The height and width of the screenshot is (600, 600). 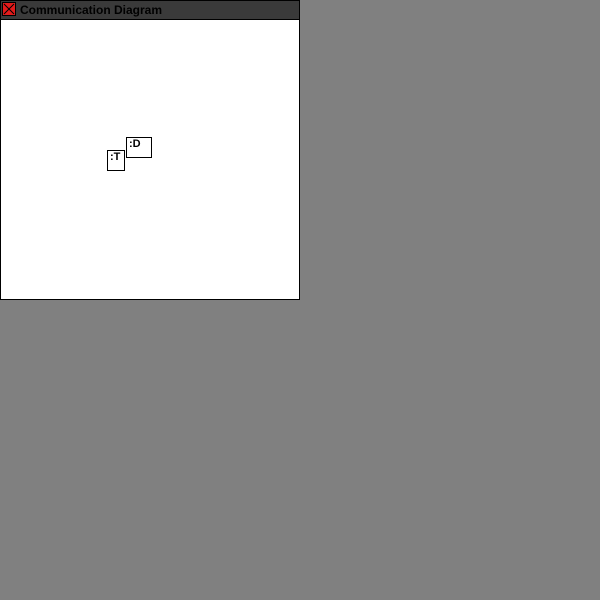 I want to click on object-d: :D, so click(x=139, y=147).